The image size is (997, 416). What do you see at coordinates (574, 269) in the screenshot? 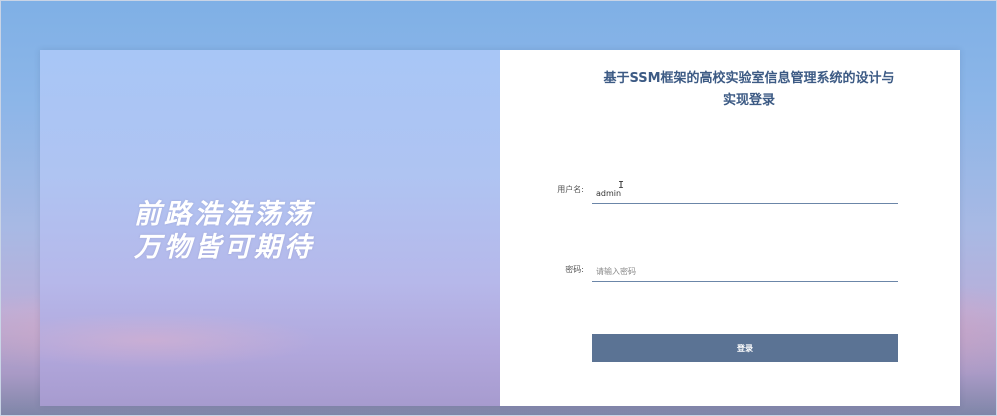
I see `password-label: 密码:` at bounding box center [574, 269].